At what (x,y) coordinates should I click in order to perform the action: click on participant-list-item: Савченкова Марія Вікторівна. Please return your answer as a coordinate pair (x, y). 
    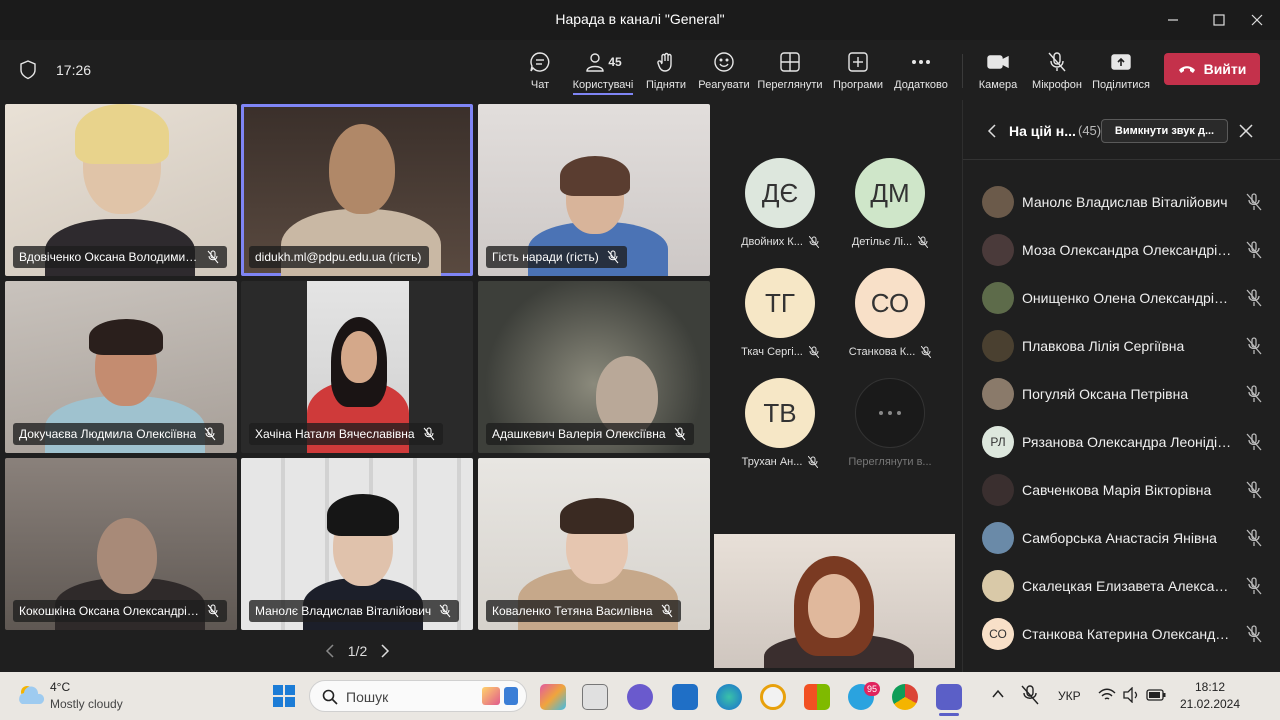
    Looking at the image, I should click on (1122, 490).